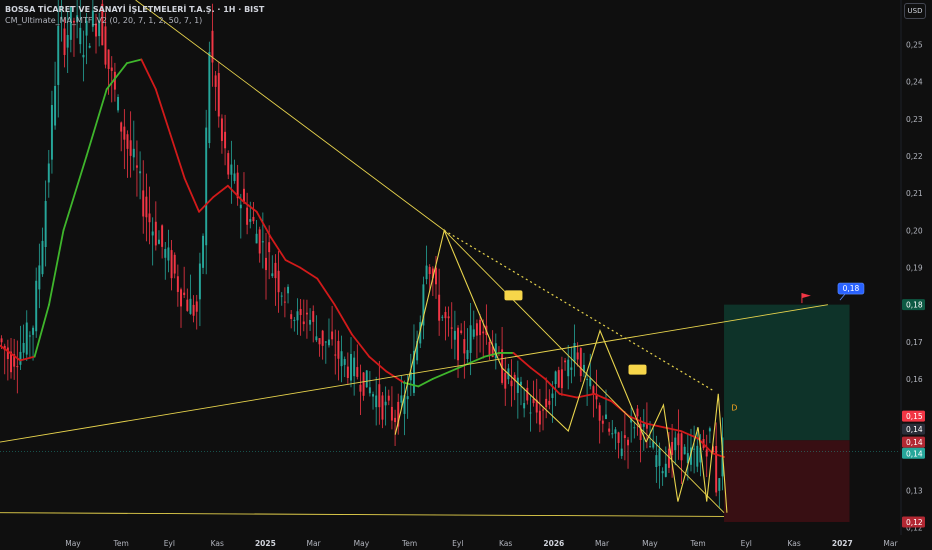 The height and width of the screenshot is (550, 932). I want to click on stop-zone, so click(787, 481).